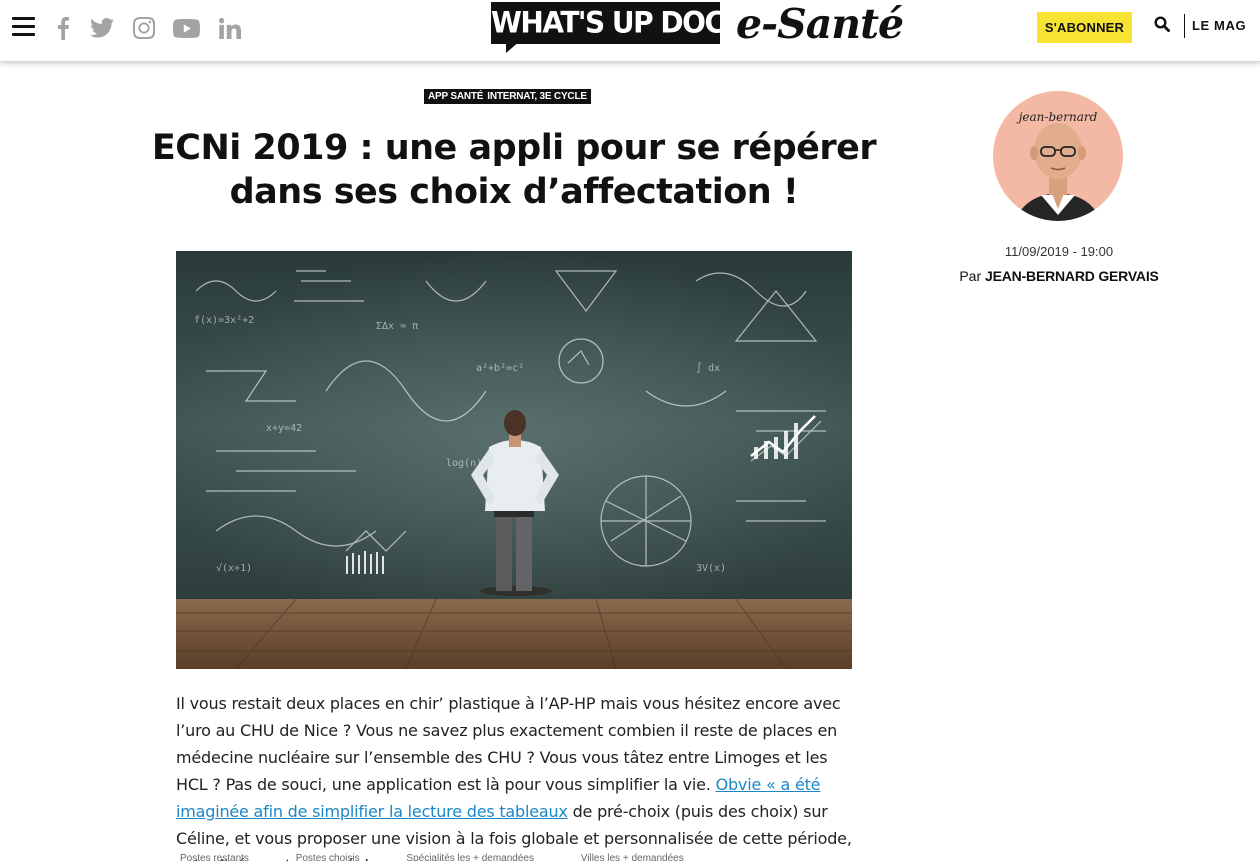 The width and height of the screenshot is (1260, 861). What do you see at coordinates (102, 28) in the screenshot?
I see `twitter-icon` at bounding box center [102, 28].